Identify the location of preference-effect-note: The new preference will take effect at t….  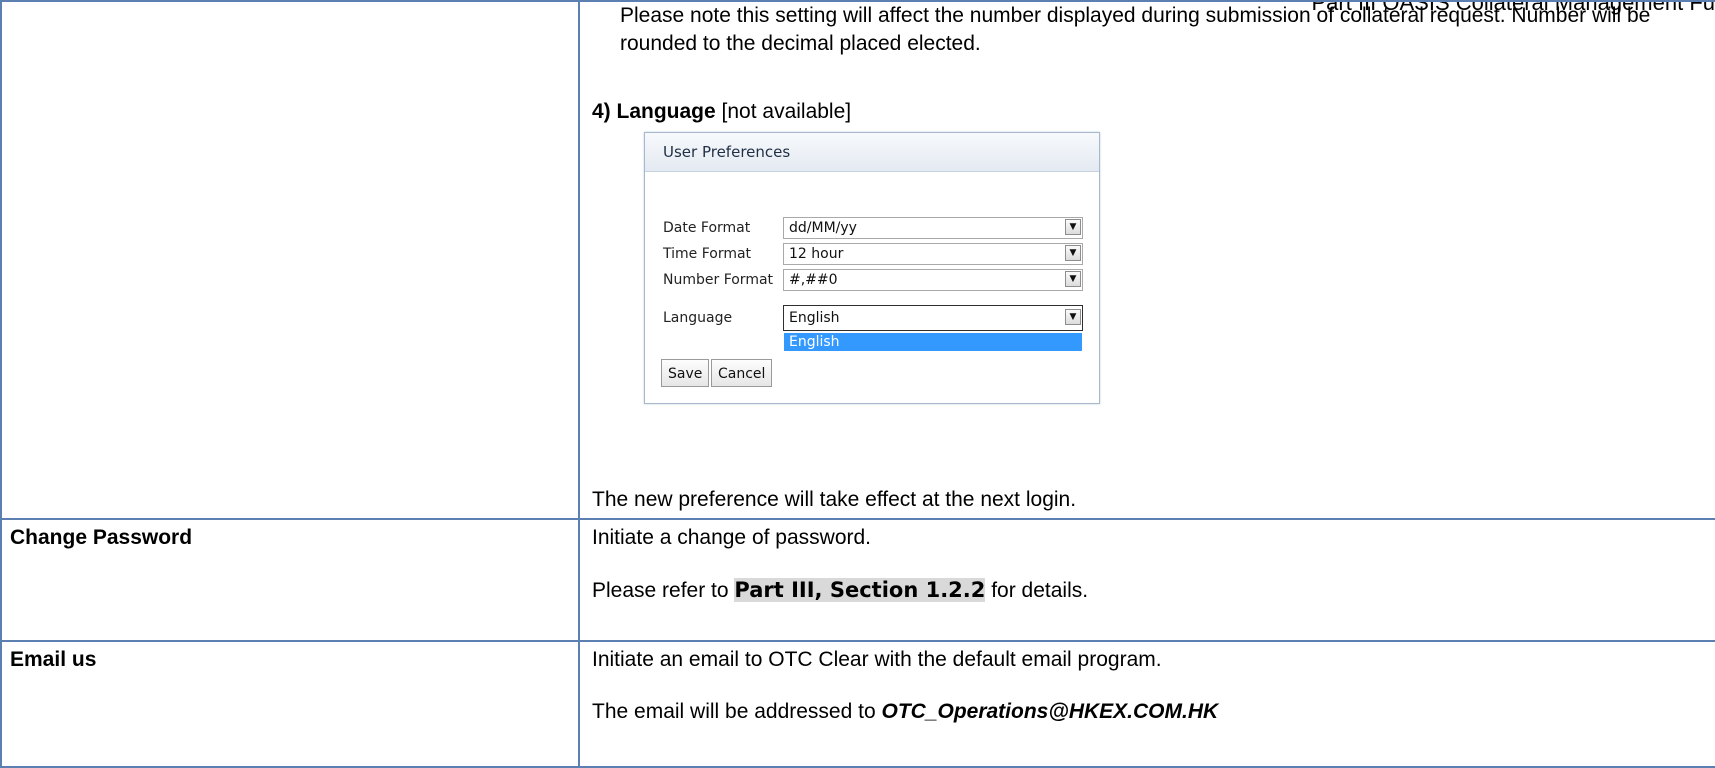
(834, 499).